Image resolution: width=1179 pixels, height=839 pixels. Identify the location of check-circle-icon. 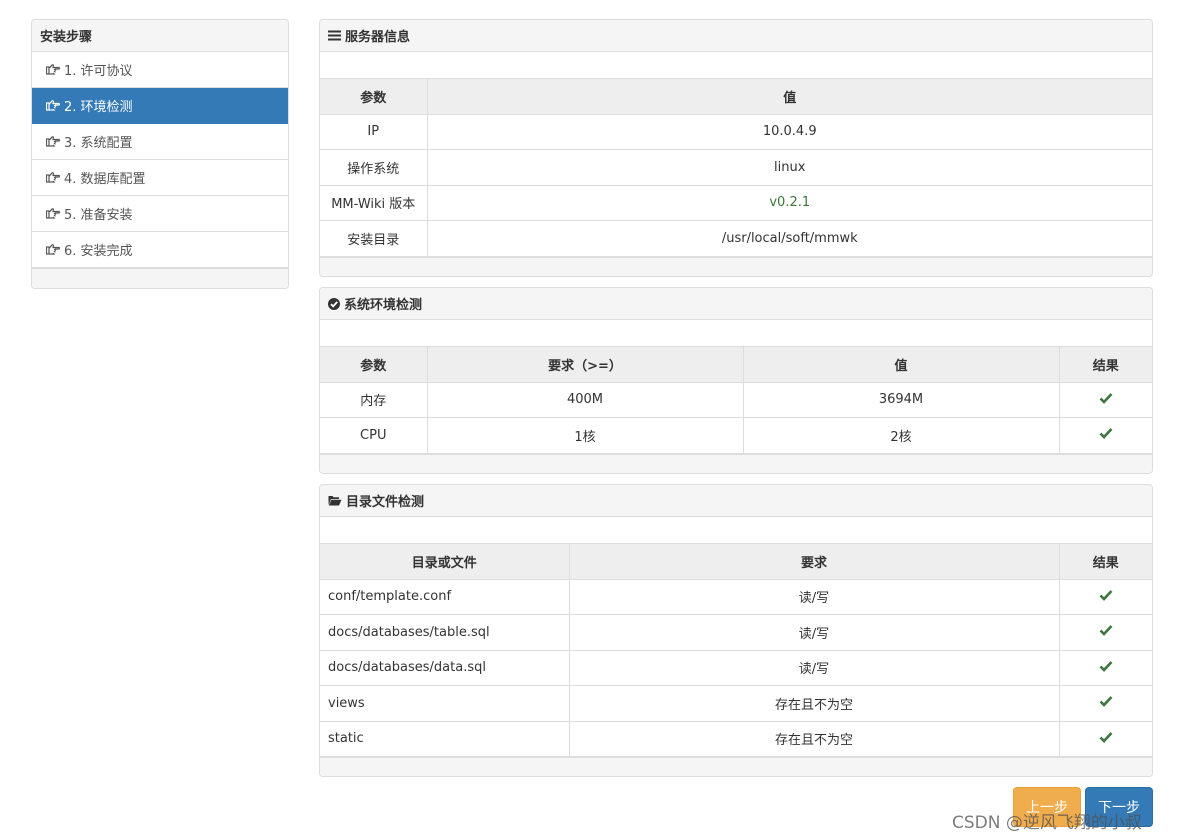
(334, 303).